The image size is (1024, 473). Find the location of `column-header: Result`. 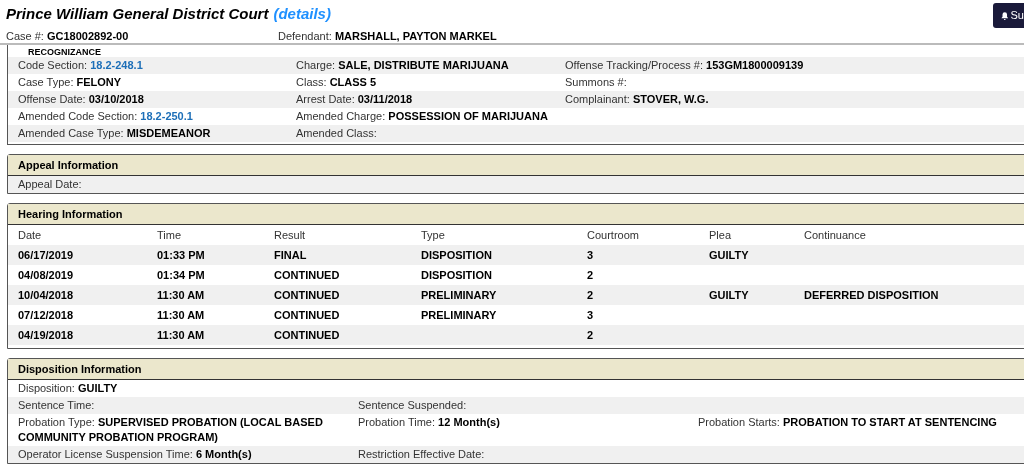

column-header: Result is located at coordinates (290, 234).